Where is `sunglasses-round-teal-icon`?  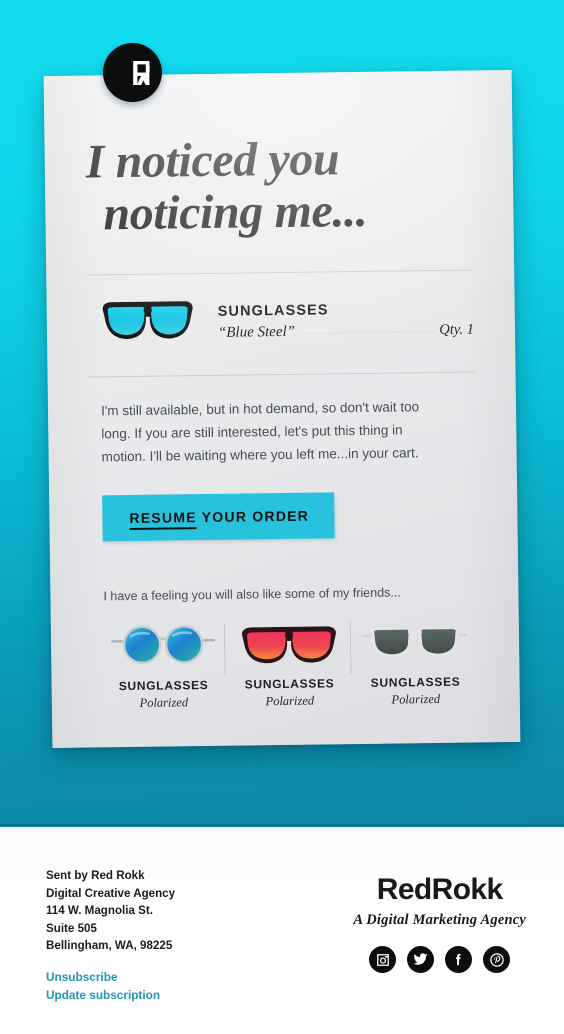 sunglasses-round-teal-icon is located at coordinates (163, 645).